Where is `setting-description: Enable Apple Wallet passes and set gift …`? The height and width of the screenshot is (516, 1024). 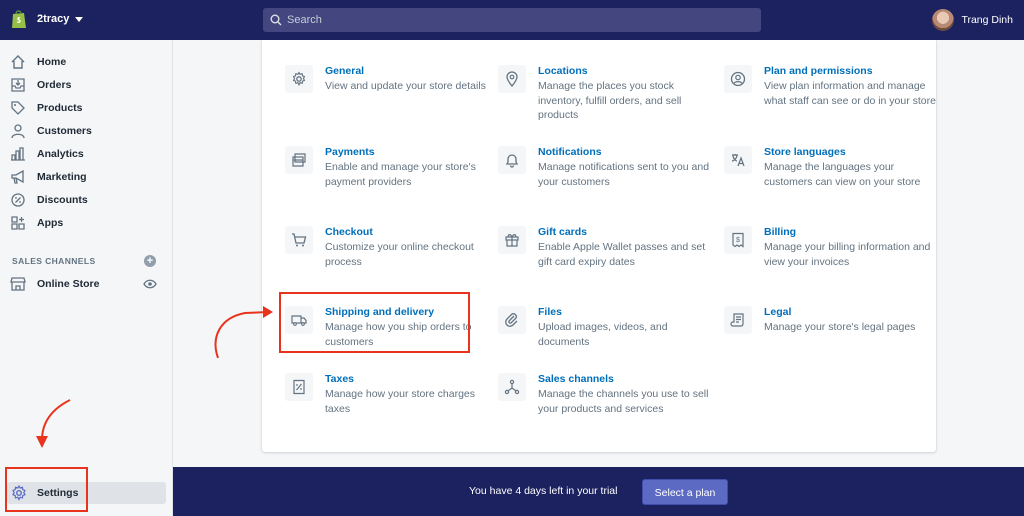 setting-description: Enable Apple Wallet passes and set gift … is located at coordinates (622, 254).